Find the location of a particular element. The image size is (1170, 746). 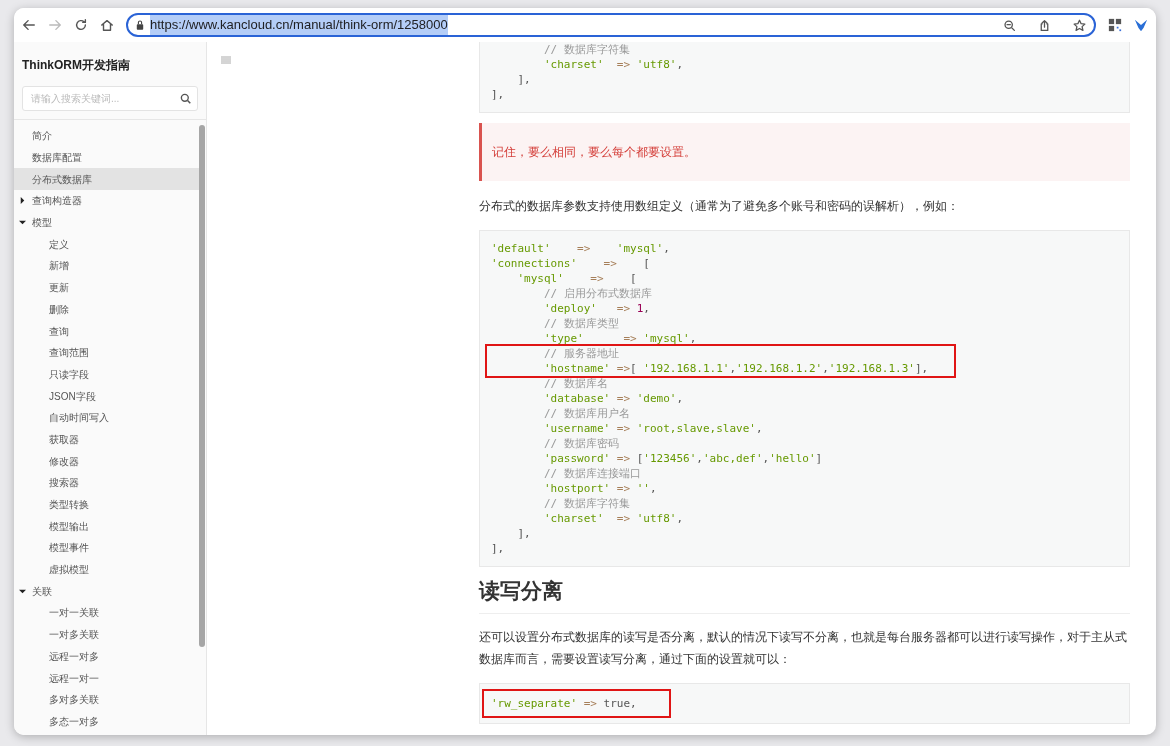

code-line: // 数据库名 is located at coordinates (576, 383).